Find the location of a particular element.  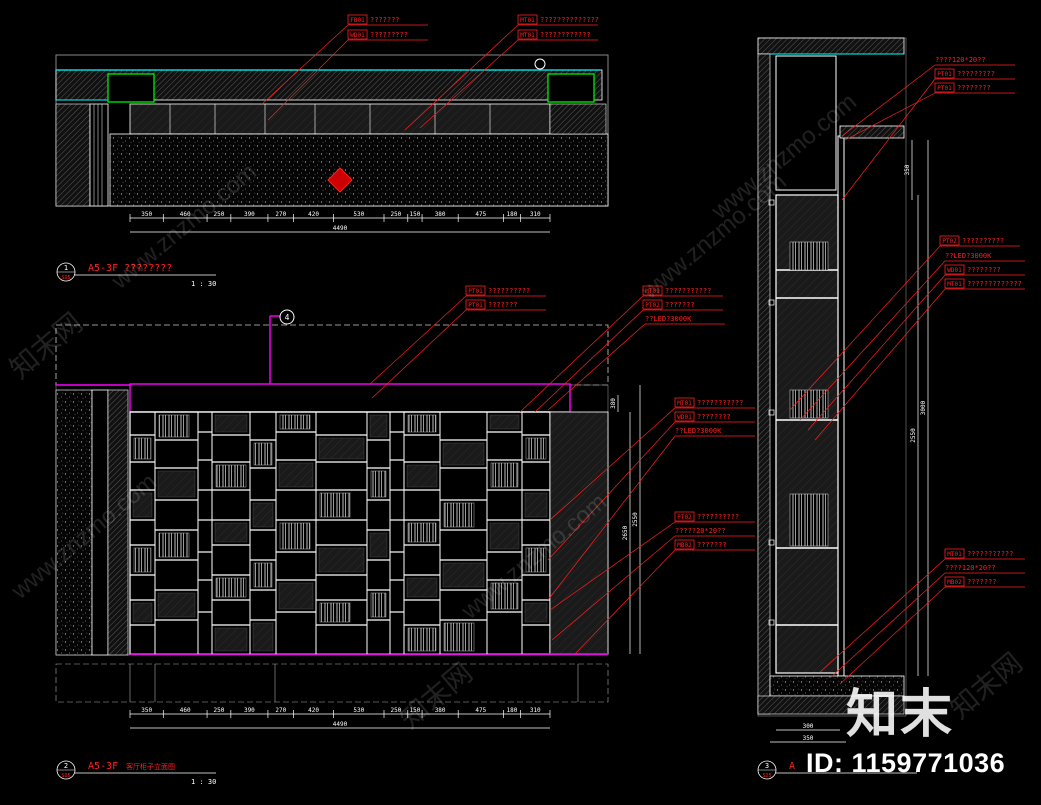

dim-label: 475 is located at coordinates (480, 710).